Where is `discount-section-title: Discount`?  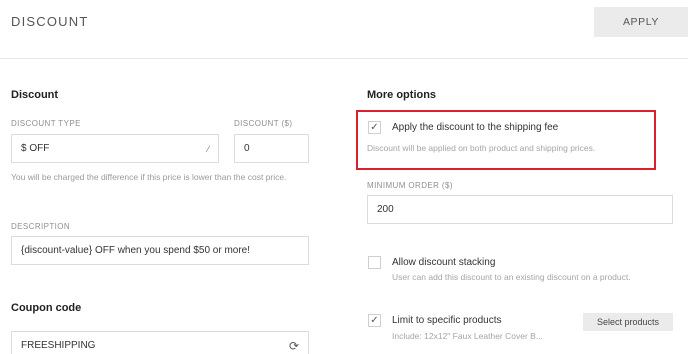
discount-section-title: Discount is located at coordinates (35, 95).